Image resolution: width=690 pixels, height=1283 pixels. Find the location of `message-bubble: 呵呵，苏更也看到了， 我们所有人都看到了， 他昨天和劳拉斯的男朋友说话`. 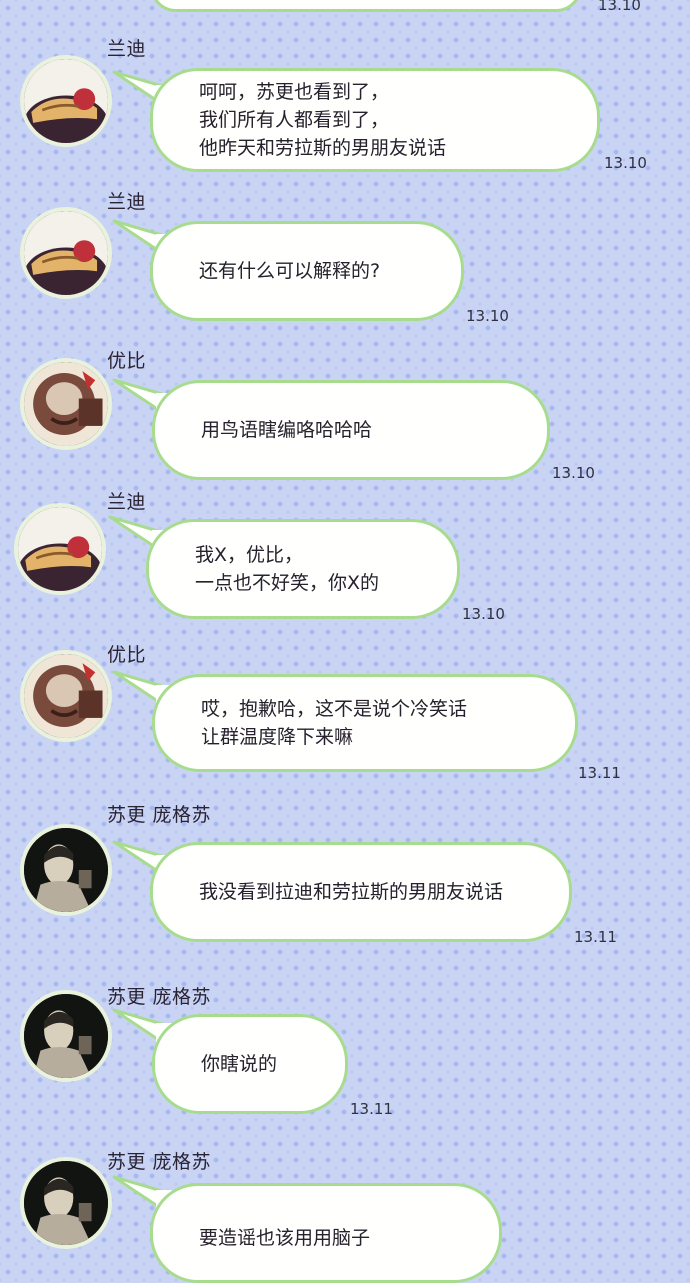

message-bubble: 呵呵，苏更也看到了， 我们所有人都看到了， 他昨天和劳拉斯的男朋友说话 is located at coordinates (375, 120).